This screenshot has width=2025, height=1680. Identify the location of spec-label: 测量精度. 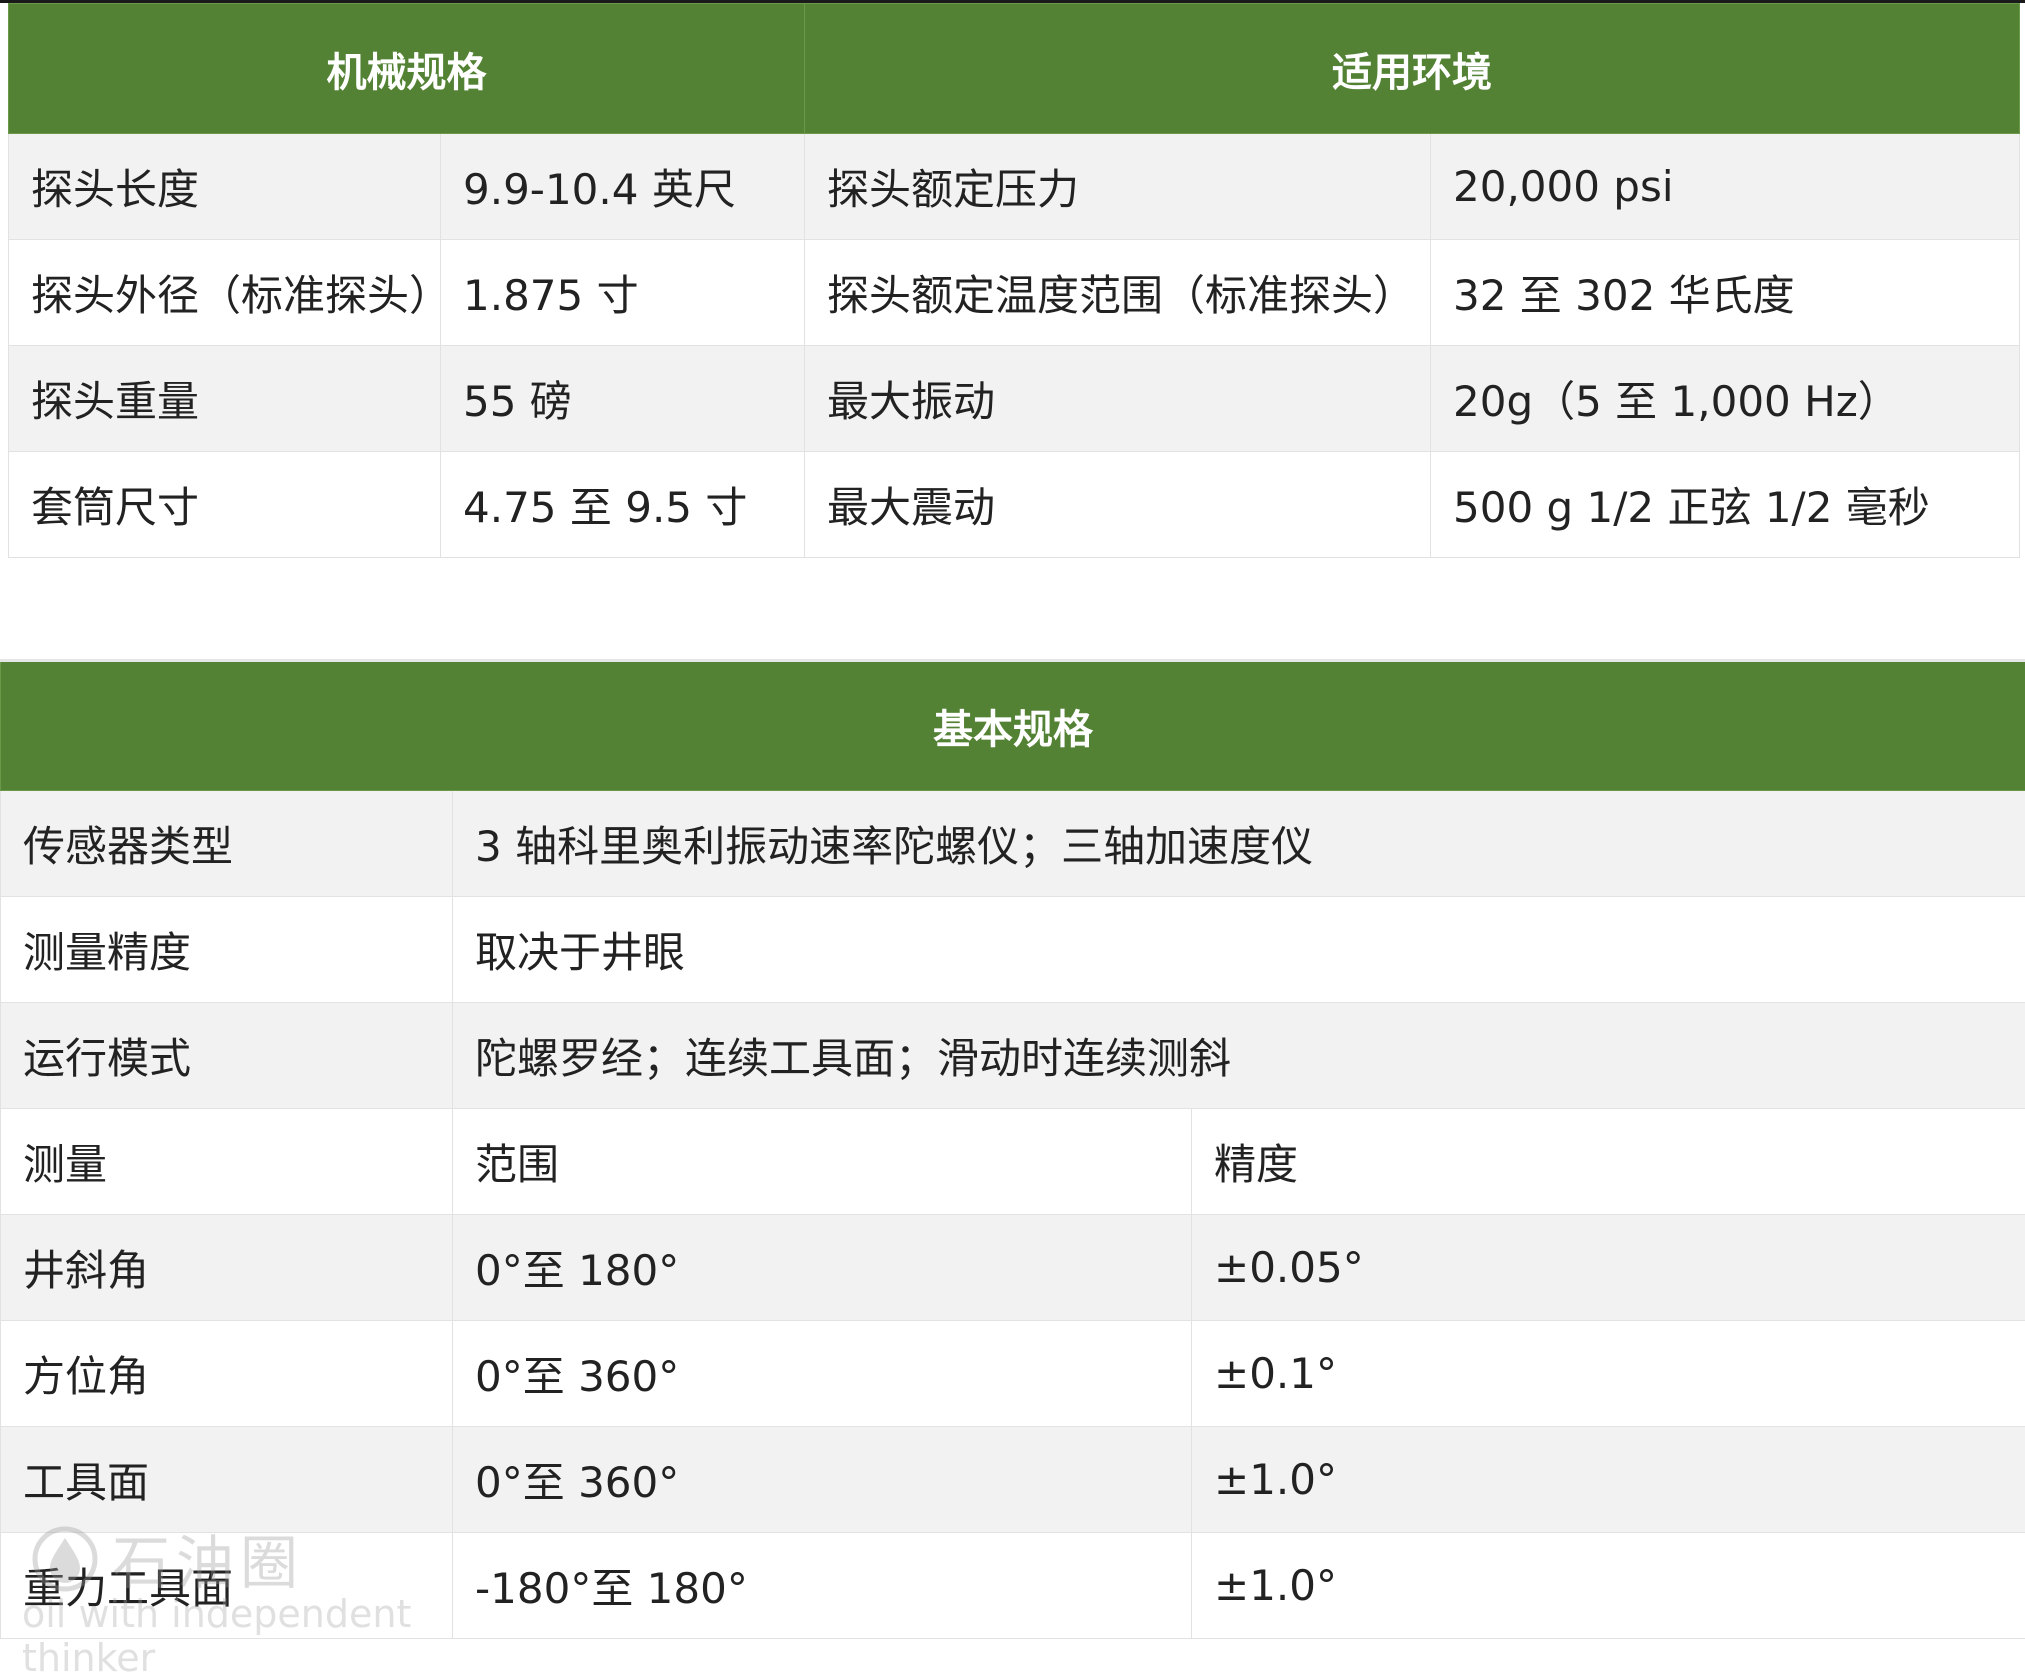
(227, 950).